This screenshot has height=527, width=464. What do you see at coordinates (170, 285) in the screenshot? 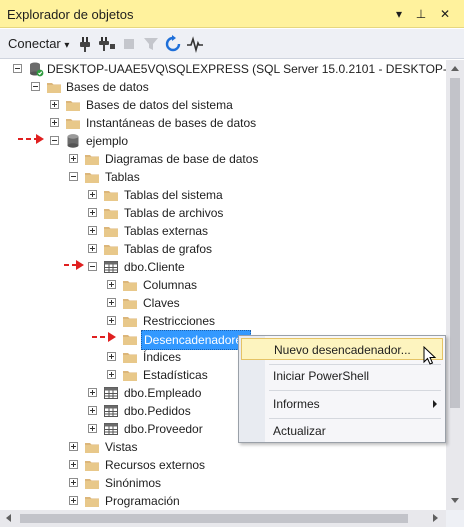
I see `tree-label: Columnas` at bounding box center [170, 285].